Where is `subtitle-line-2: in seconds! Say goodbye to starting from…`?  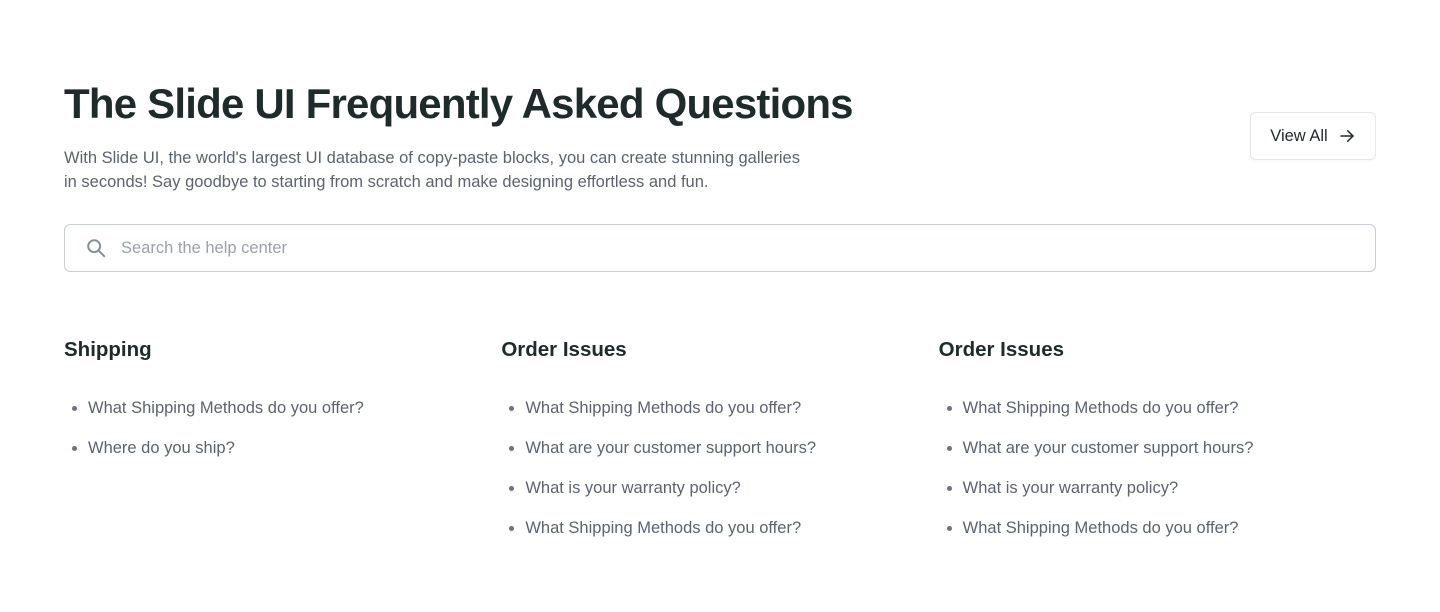
subtitle-line-2: in seconds! Say goodbye to starting from… is located at coordinates (386, 182).